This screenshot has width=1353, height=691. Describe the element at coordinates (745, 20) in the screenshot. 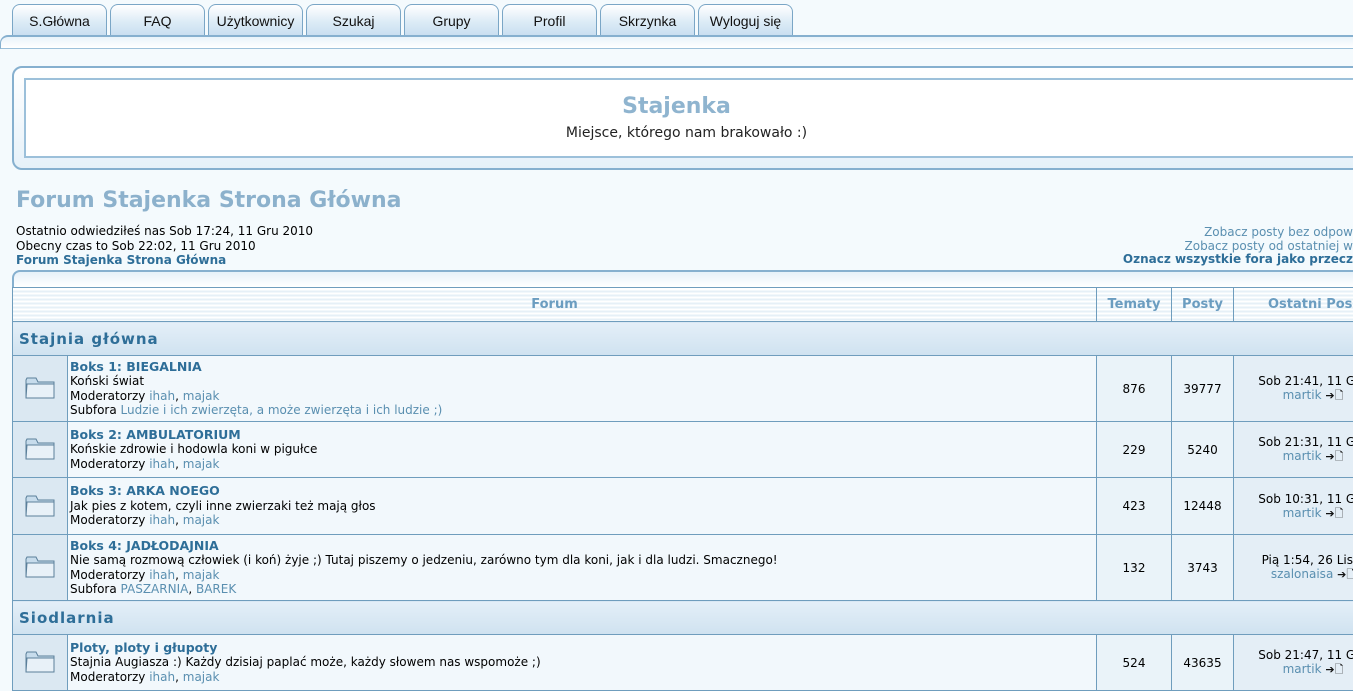

I see `tab-logout: Wyloguj się` at that location.